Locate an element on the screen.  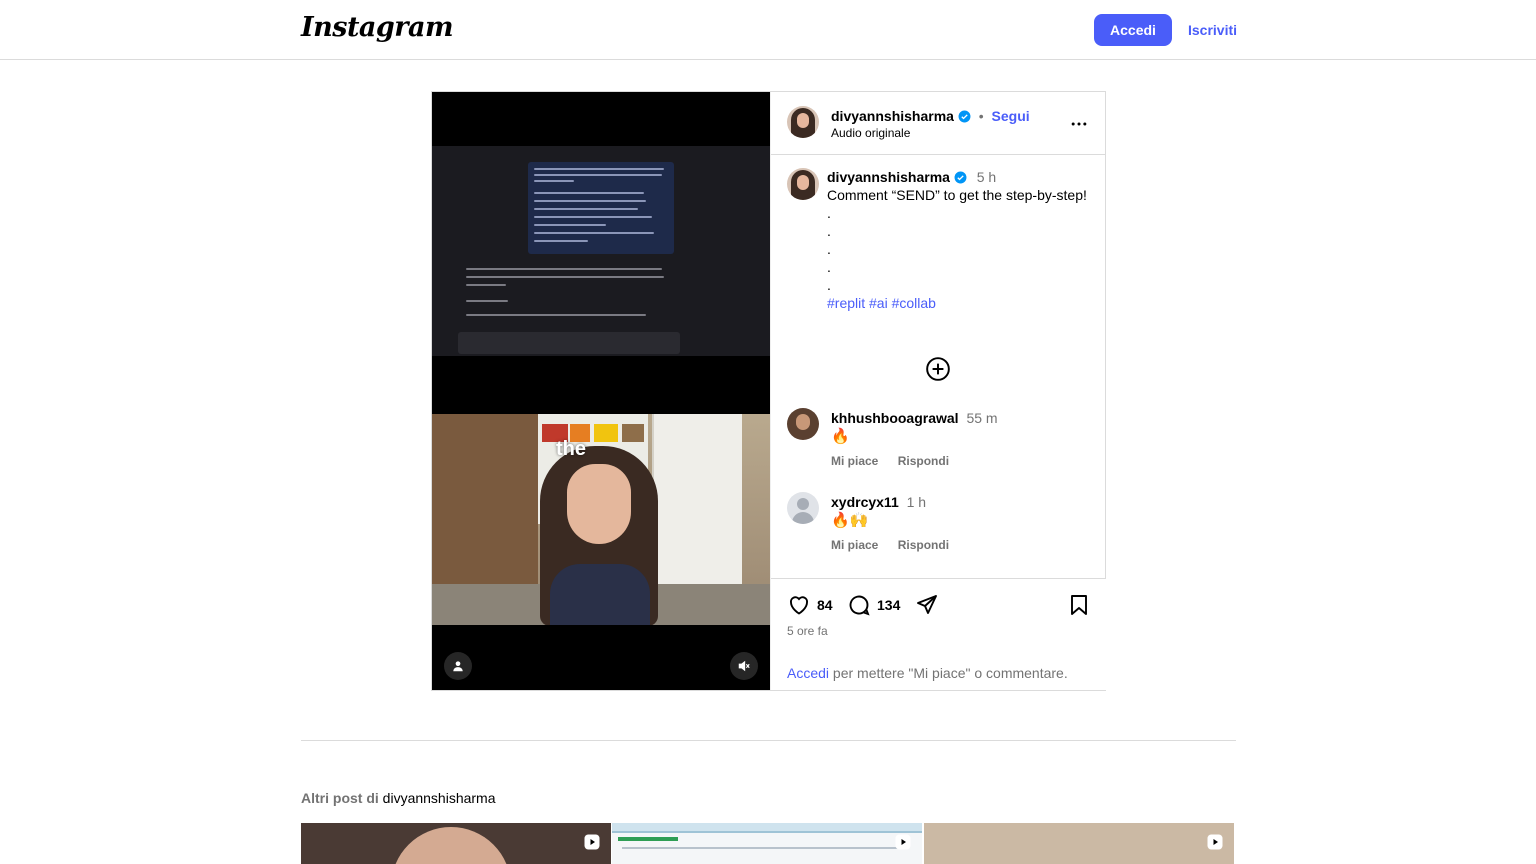
login-button: Accedi is located at coordinates (1133, 30).